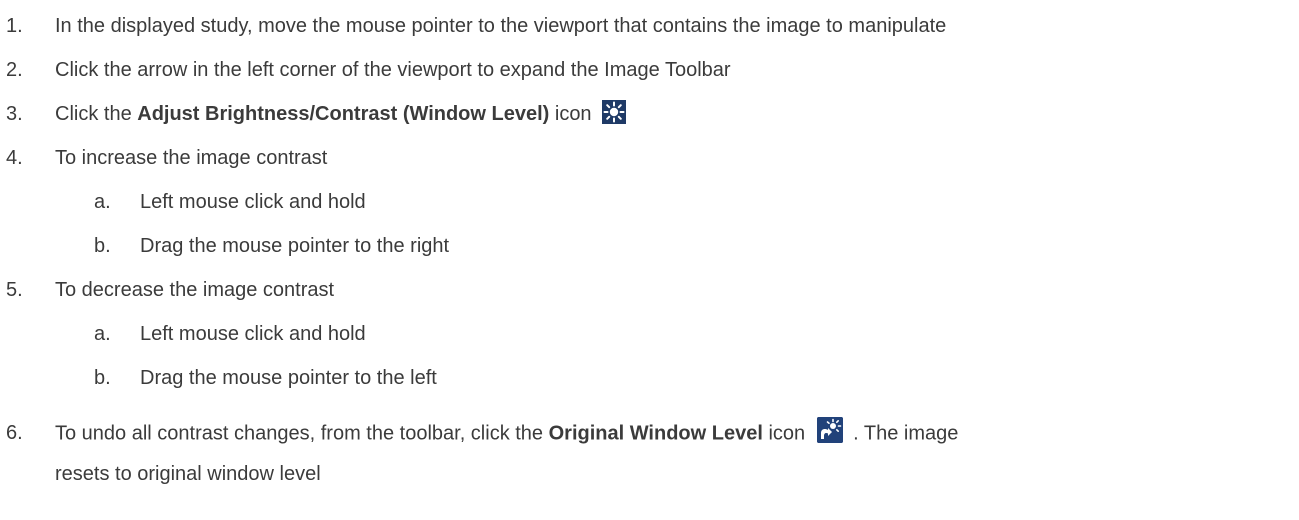 The height and width of the screenshot is (520, 1299). Describe the element at coordinates (14, 70) in the screenshot. I see `step-number: 2.` at that location.